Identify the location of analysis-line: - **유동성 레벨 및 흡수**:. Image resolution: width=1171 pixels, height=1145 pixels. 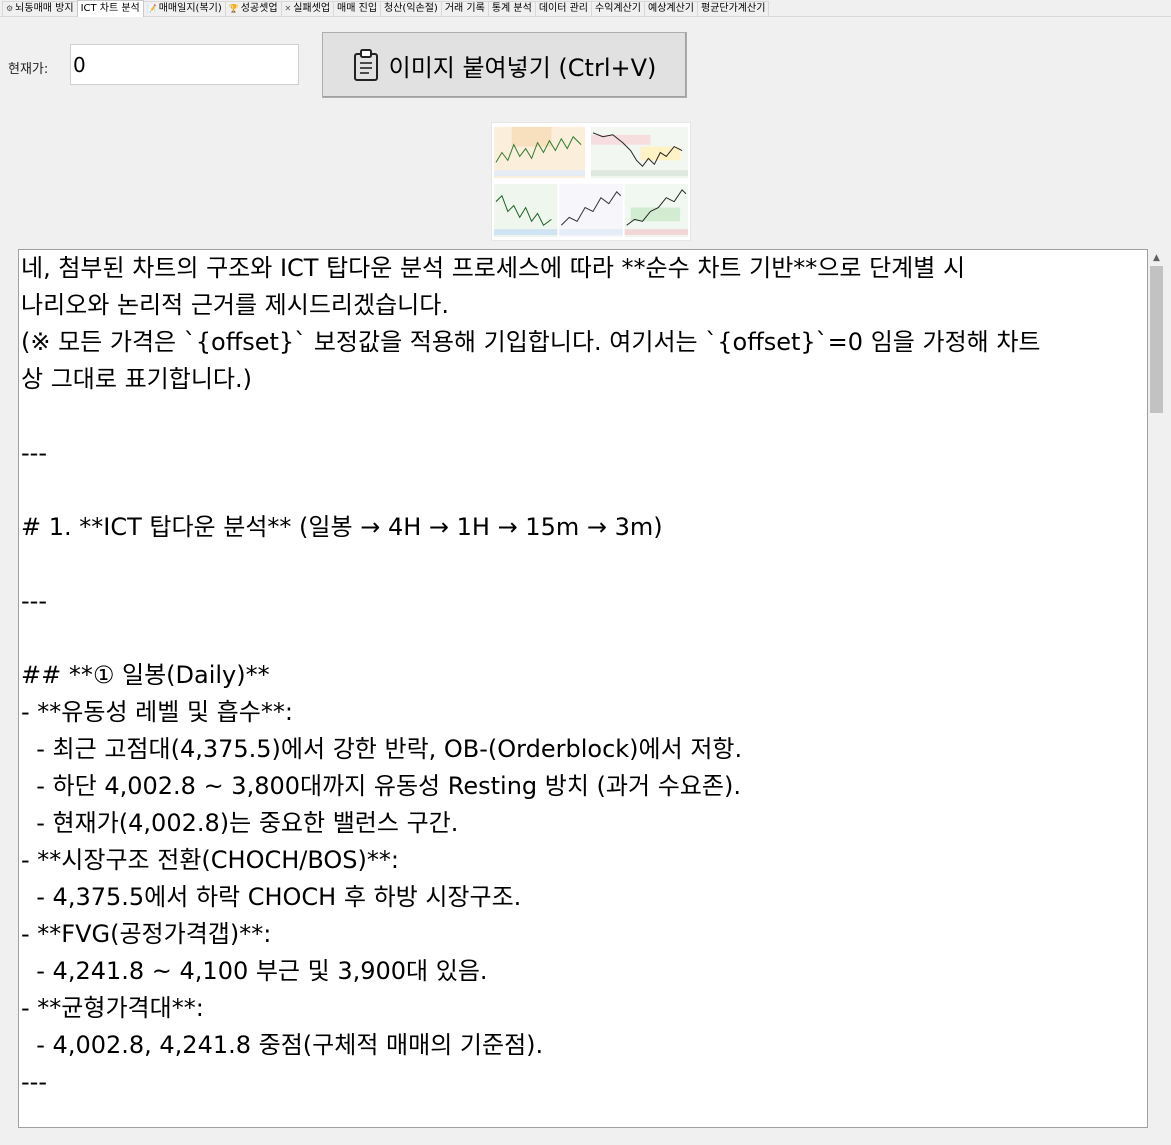
(157, 712).